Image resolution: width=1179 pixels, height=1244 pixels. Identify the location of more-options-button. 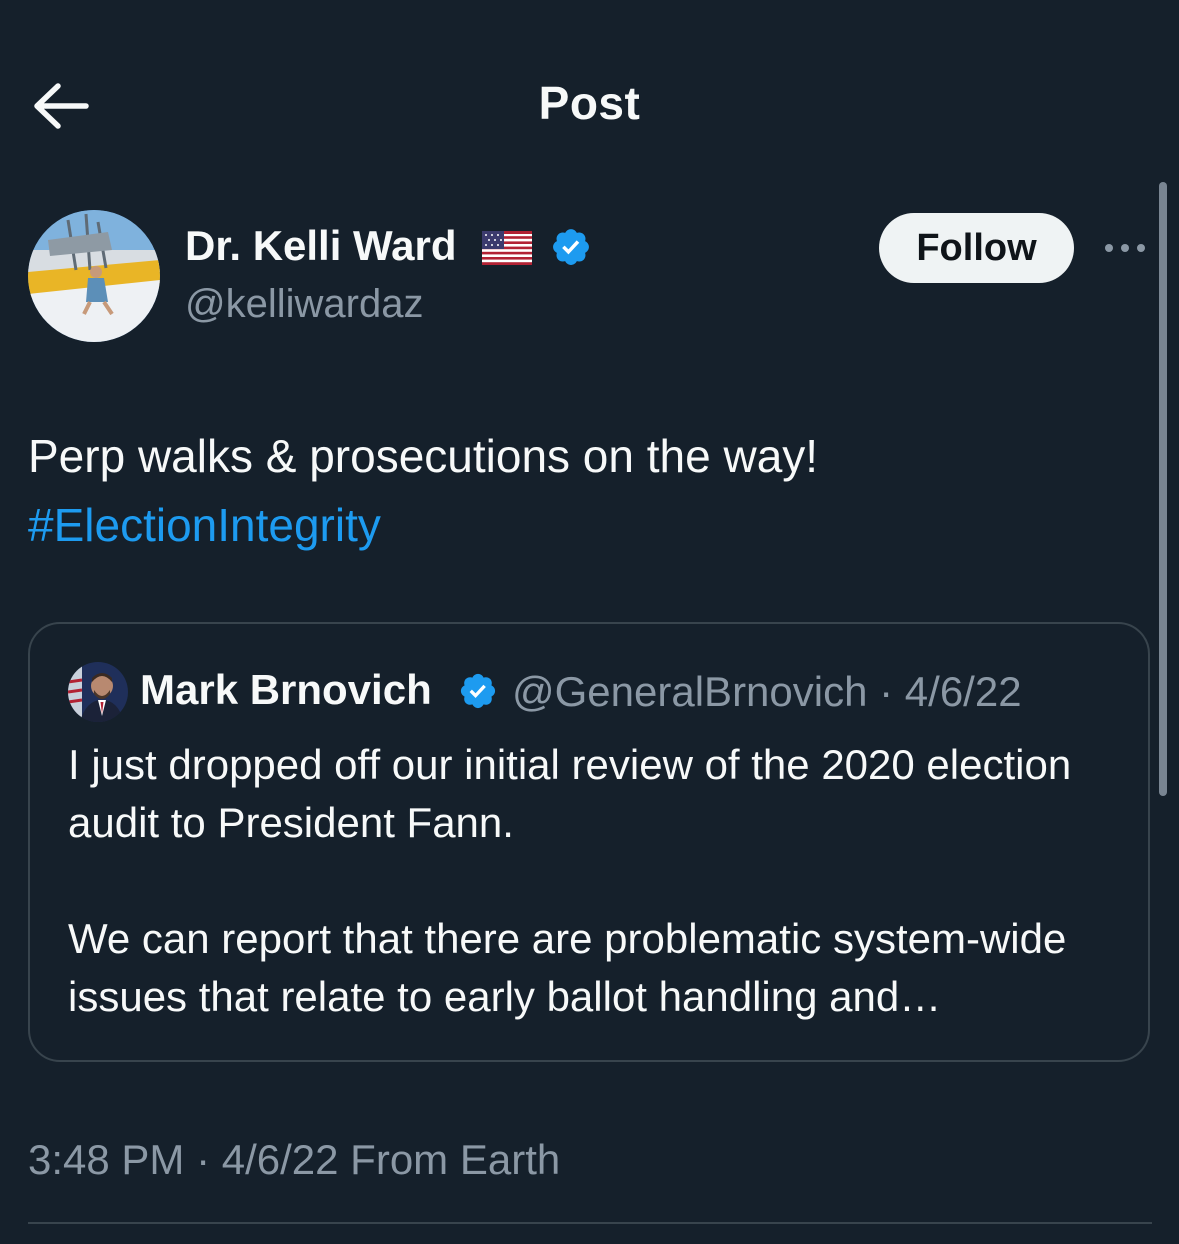
(1125, 248).